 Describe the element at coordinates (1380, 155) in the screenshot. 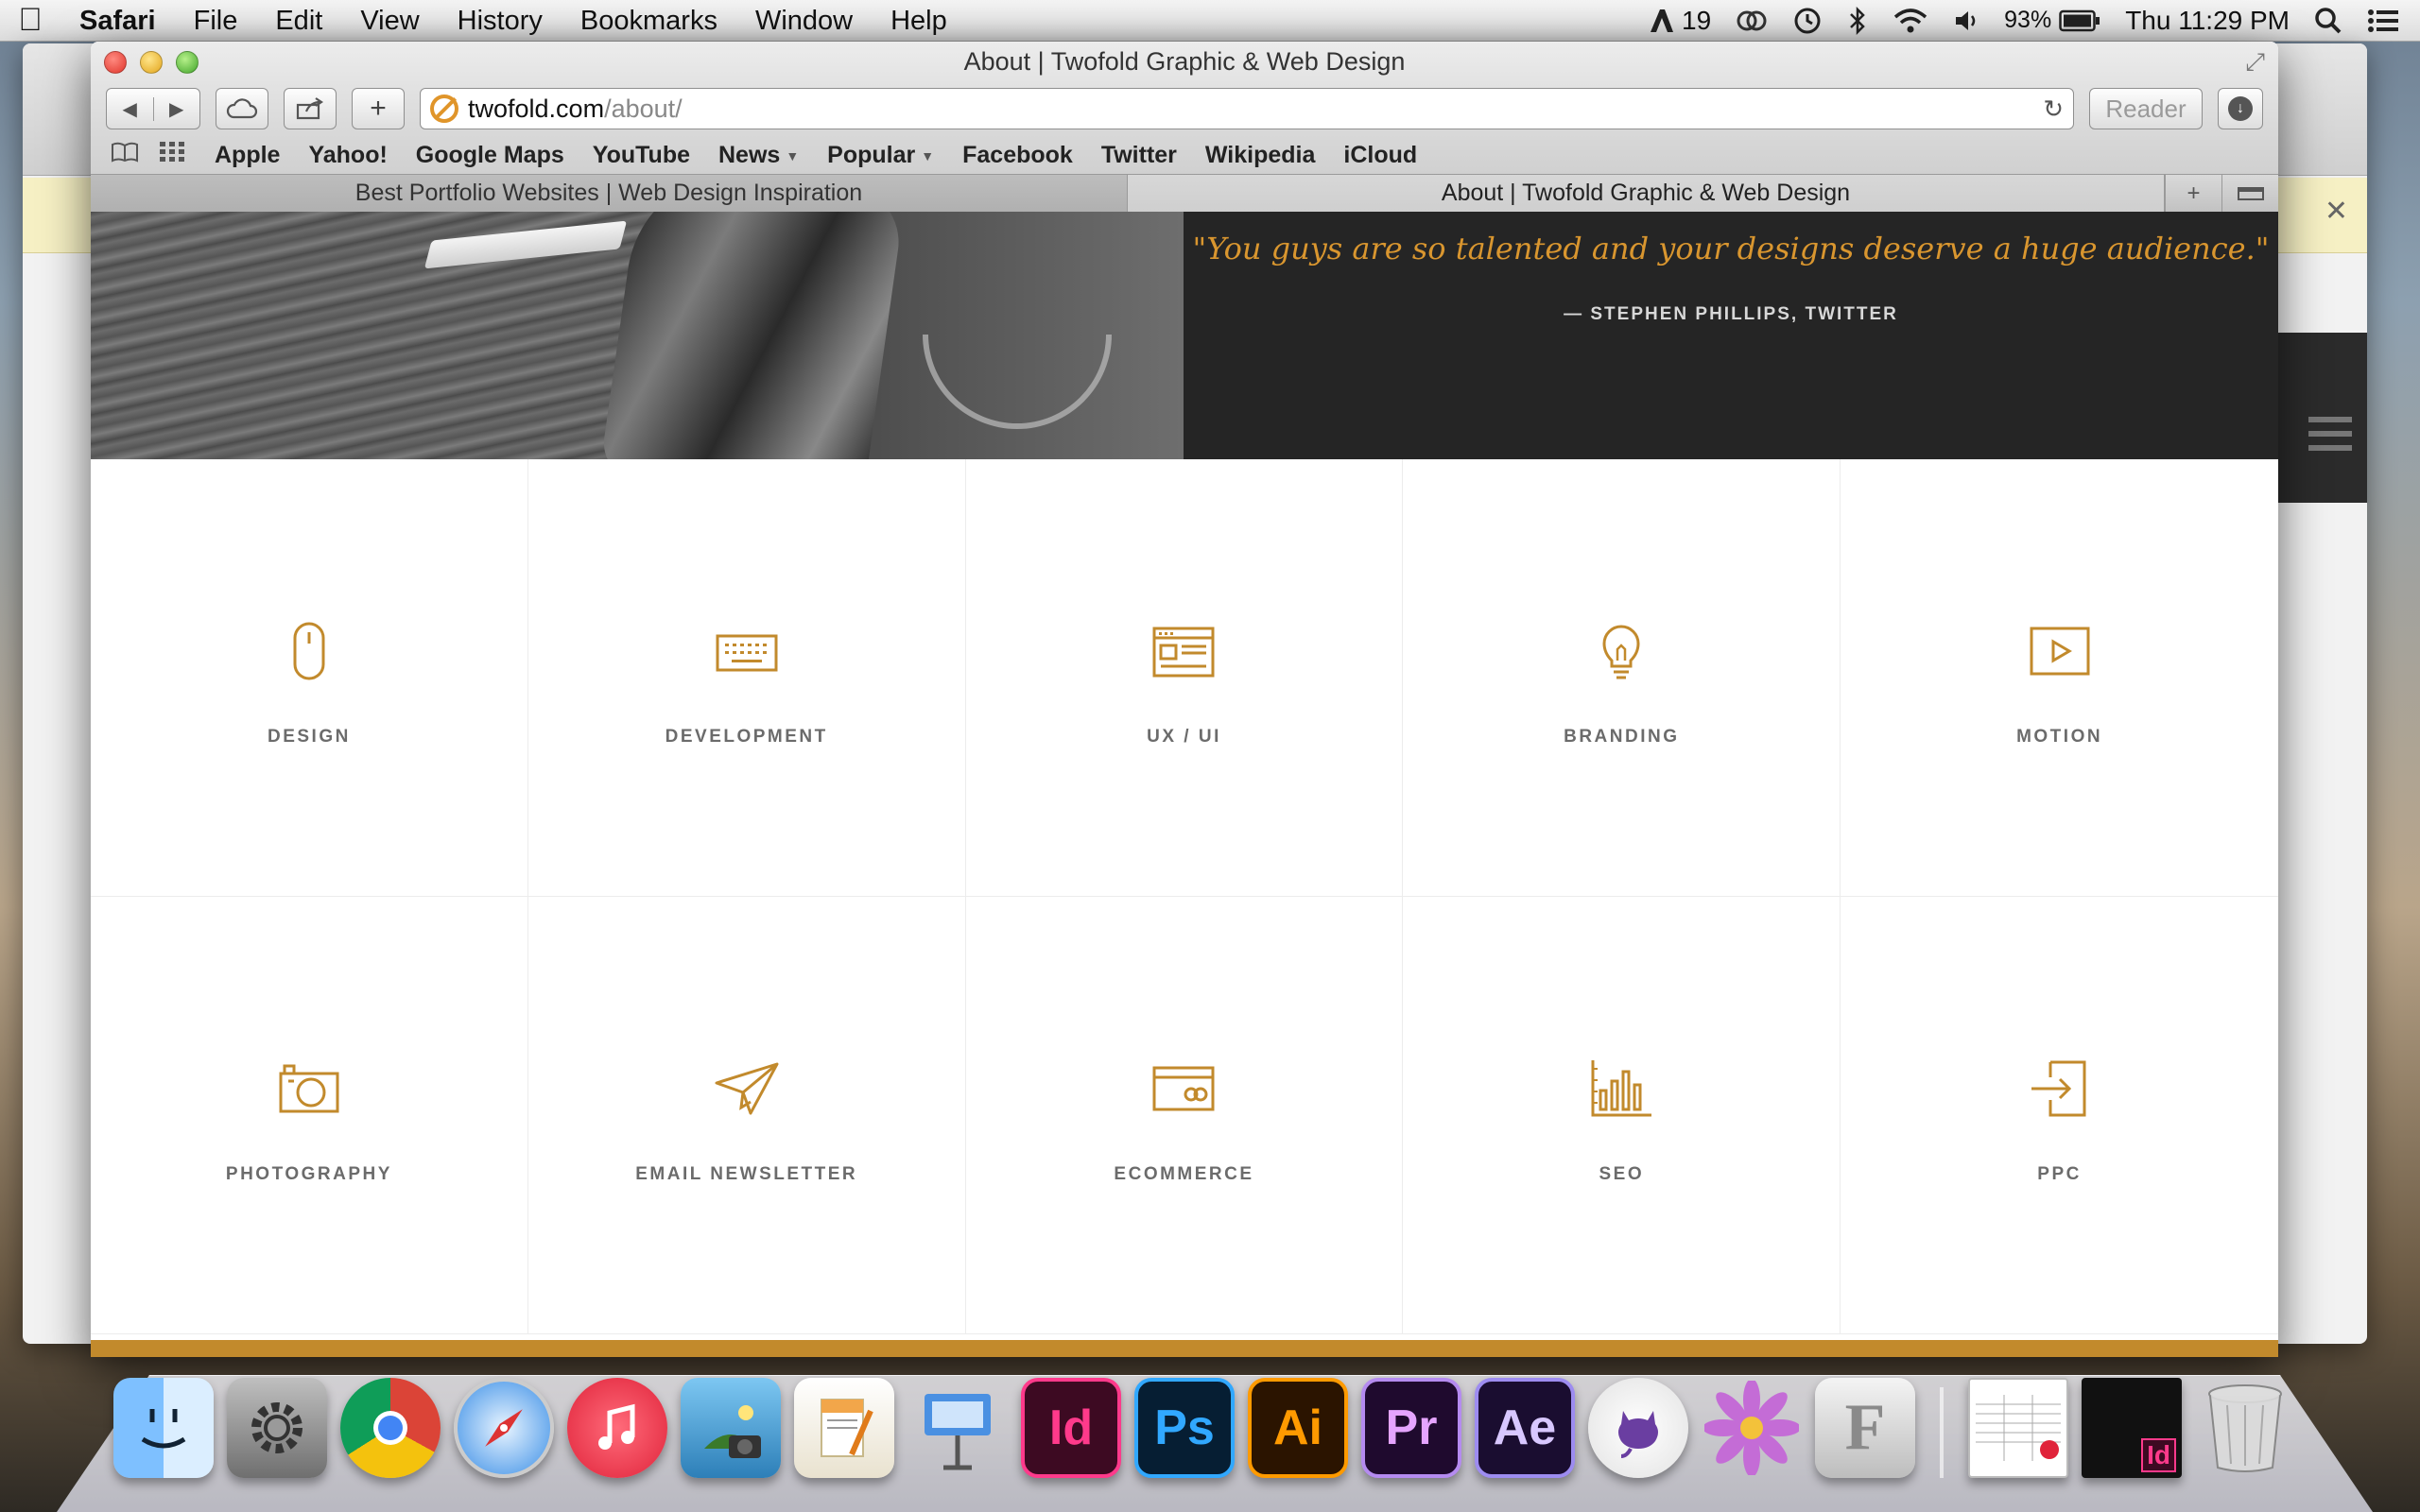

I see `bookmark-icloud: iCloud` at that location.